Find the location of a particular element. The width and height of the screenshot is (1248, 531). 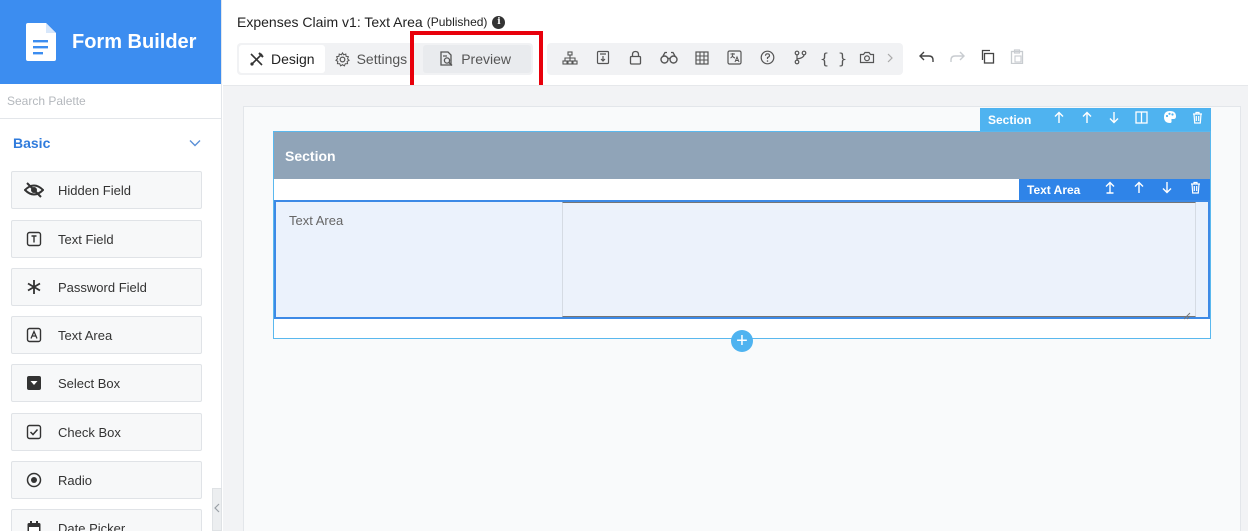

tab-design: Design is located at coordinates (282, 59).